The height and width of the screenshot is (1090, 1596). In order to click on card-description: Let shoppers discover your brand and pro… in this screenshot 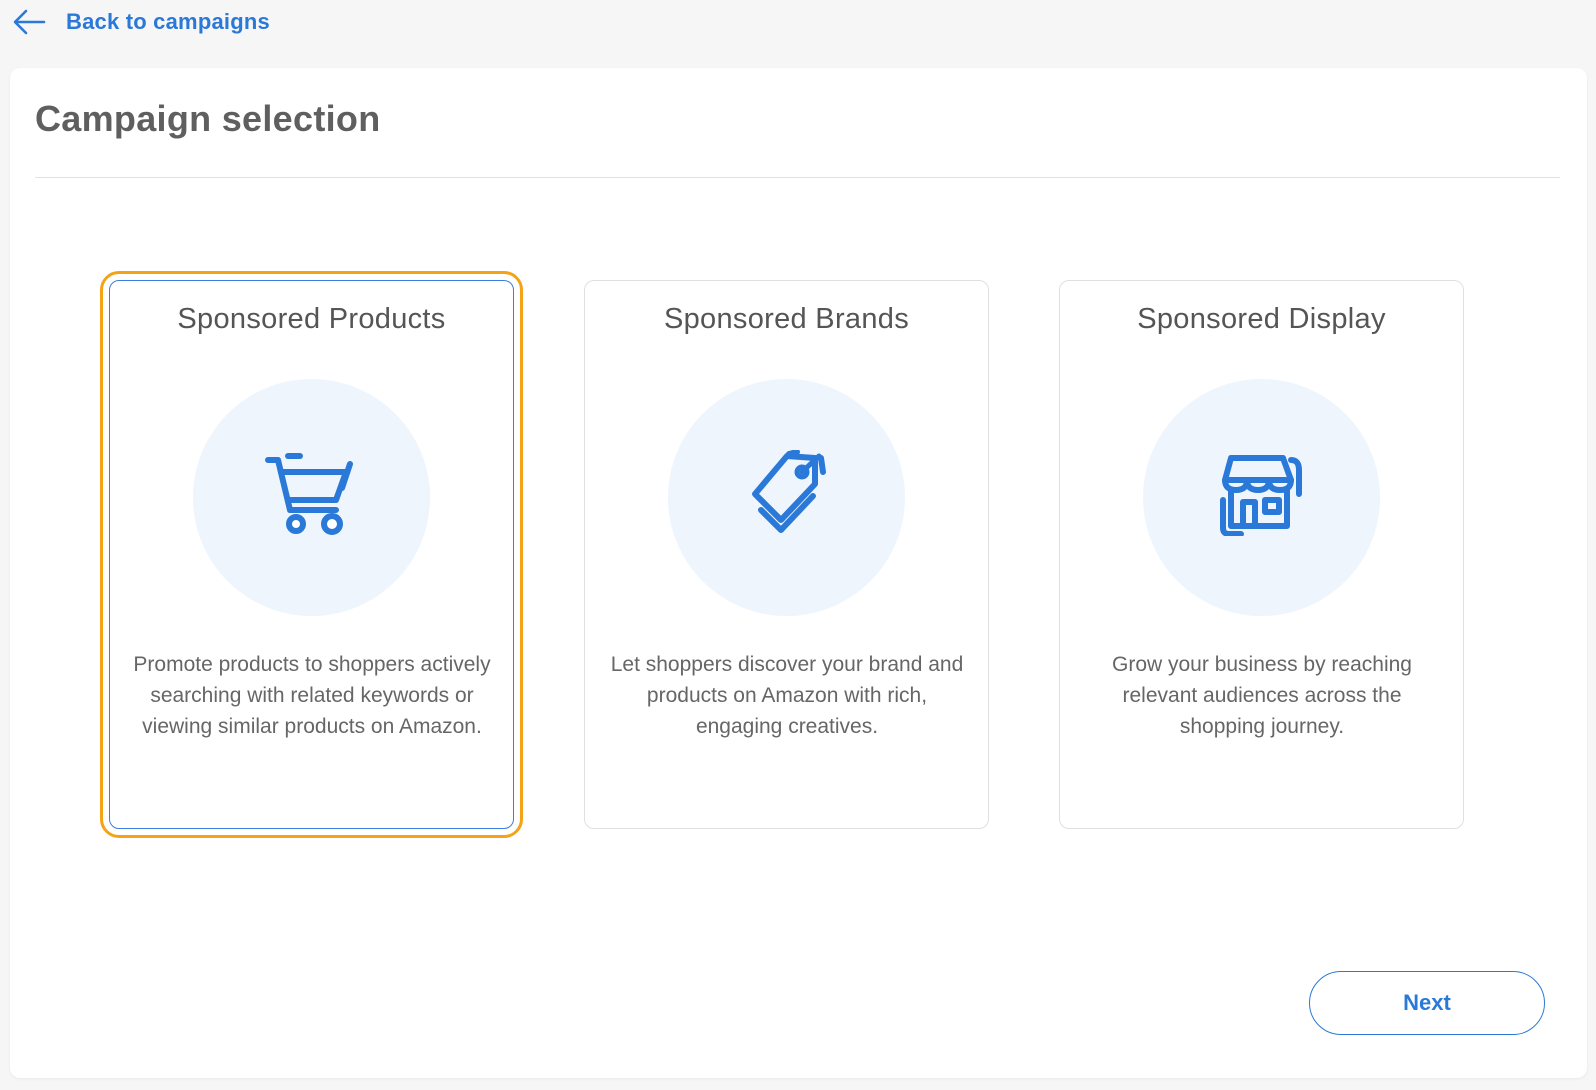, I will do `click(787, 695)`.